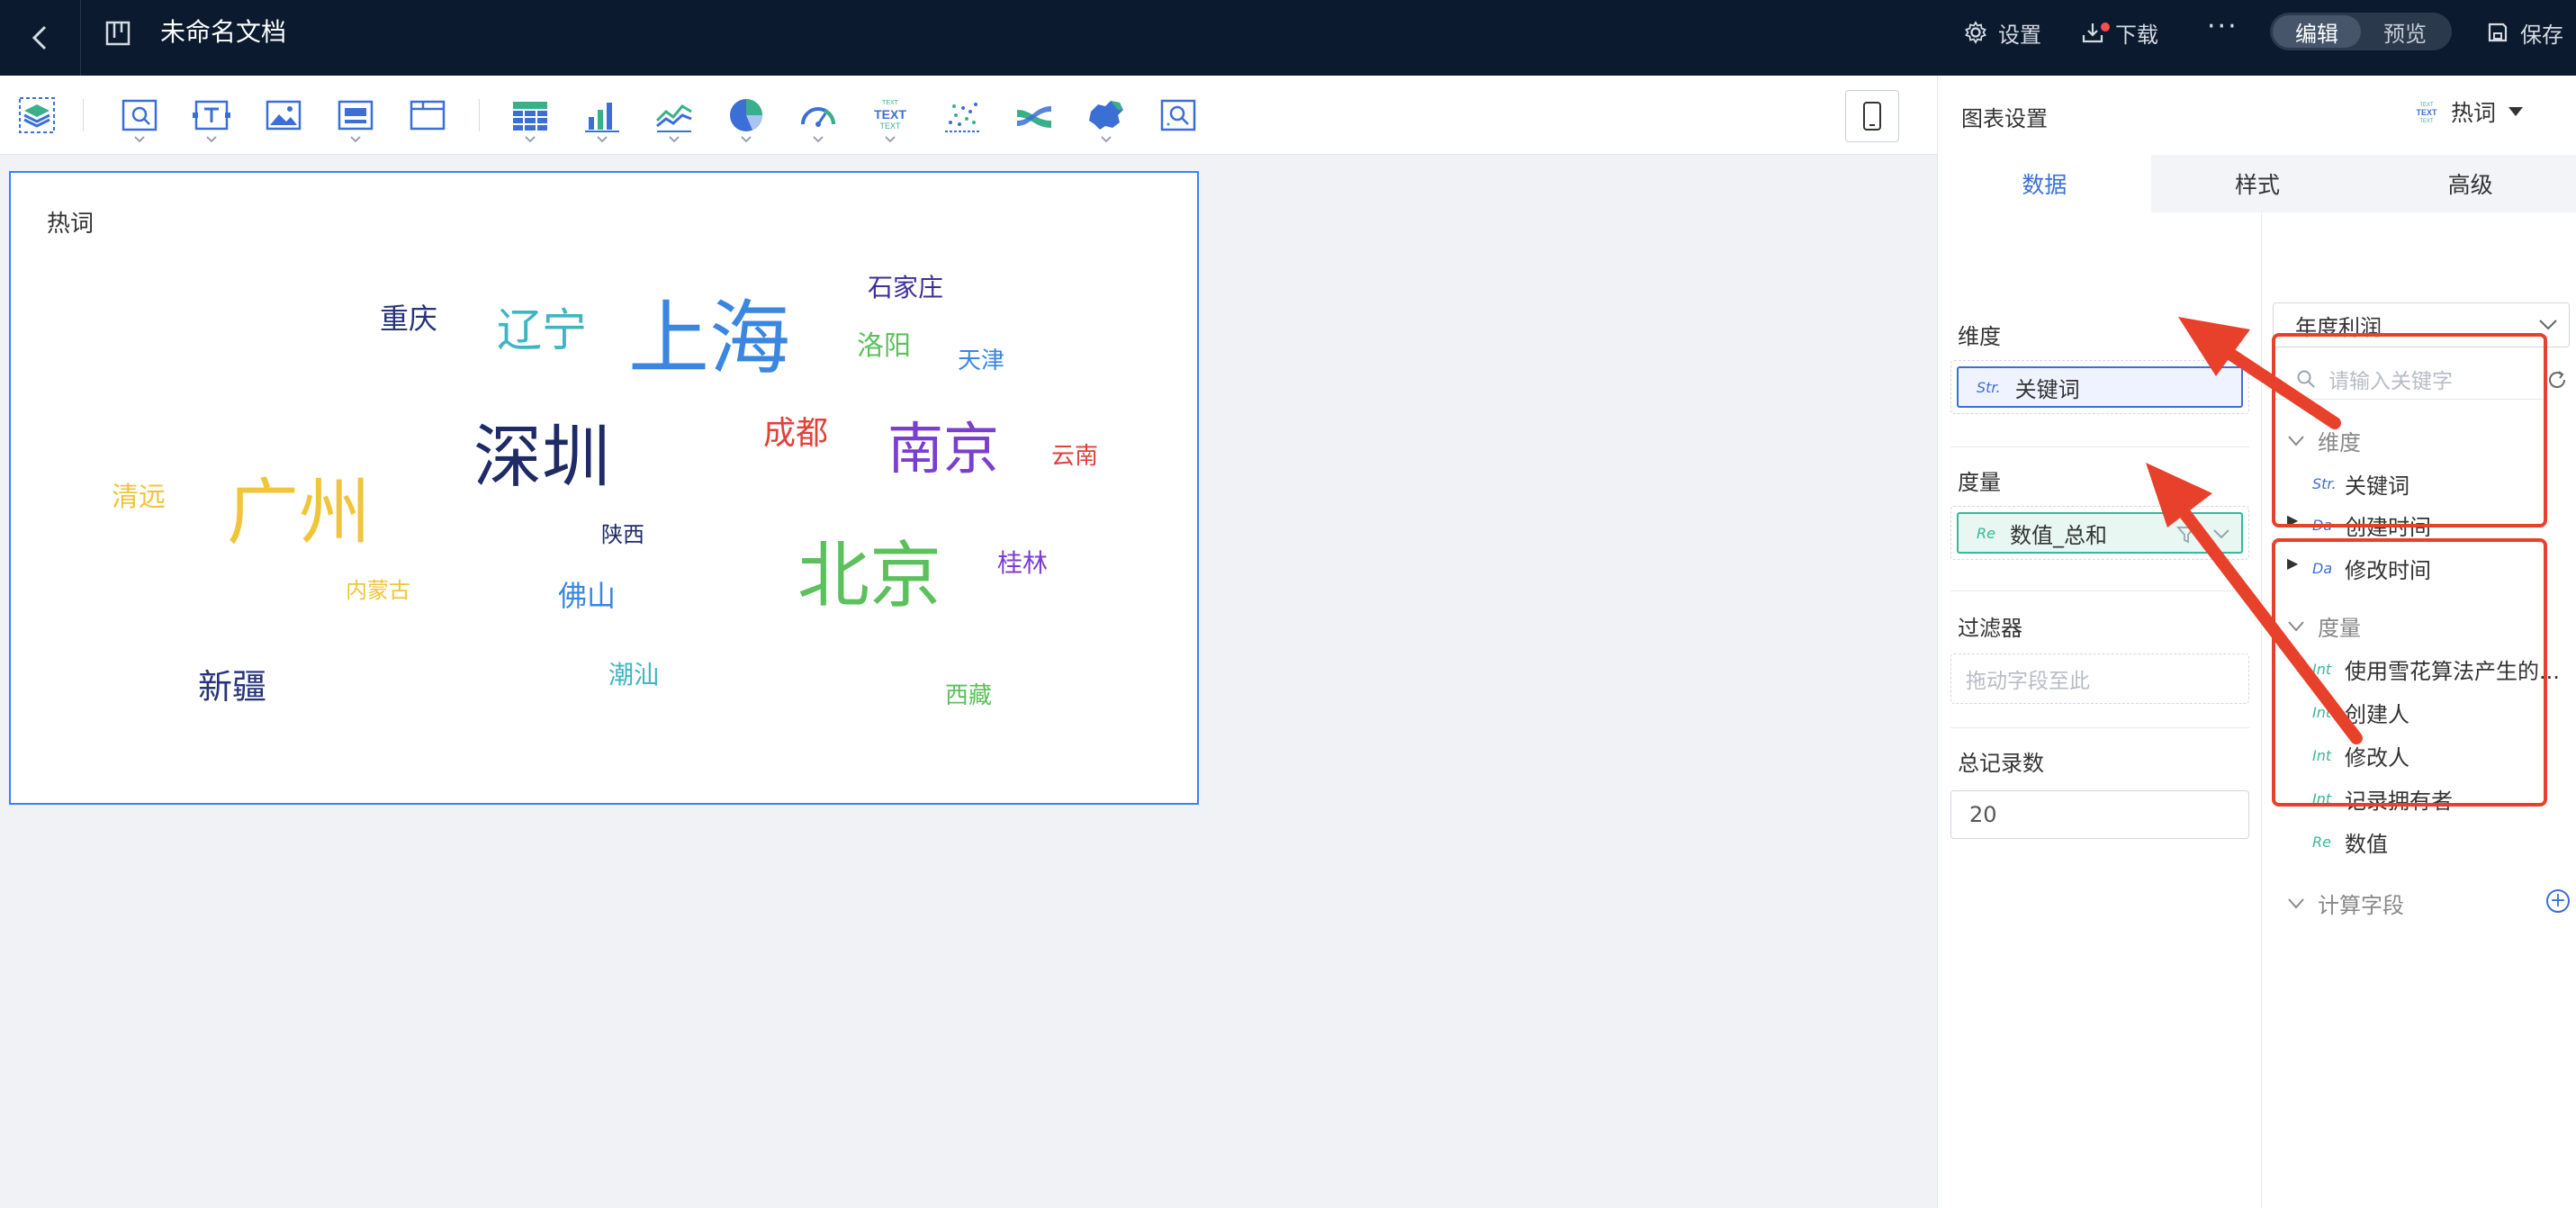 The height and width of the screenshot is (1208, 2576). I want to click on document-title: 未命名文档, so click(223, 32).